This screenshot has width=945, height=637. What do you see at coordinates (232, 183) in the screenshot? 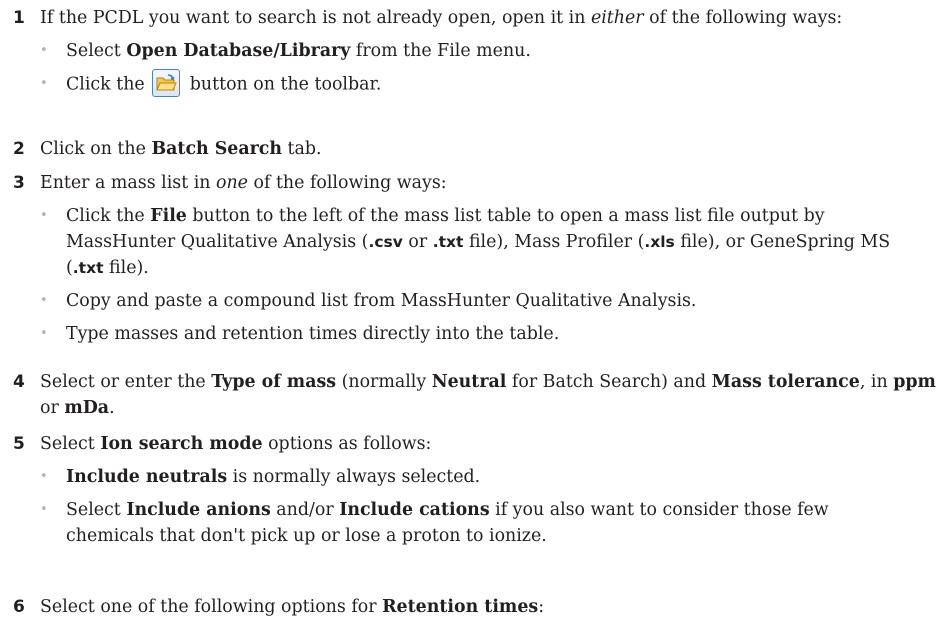
I see `emphasis: one` at bounding box center [232, 183].